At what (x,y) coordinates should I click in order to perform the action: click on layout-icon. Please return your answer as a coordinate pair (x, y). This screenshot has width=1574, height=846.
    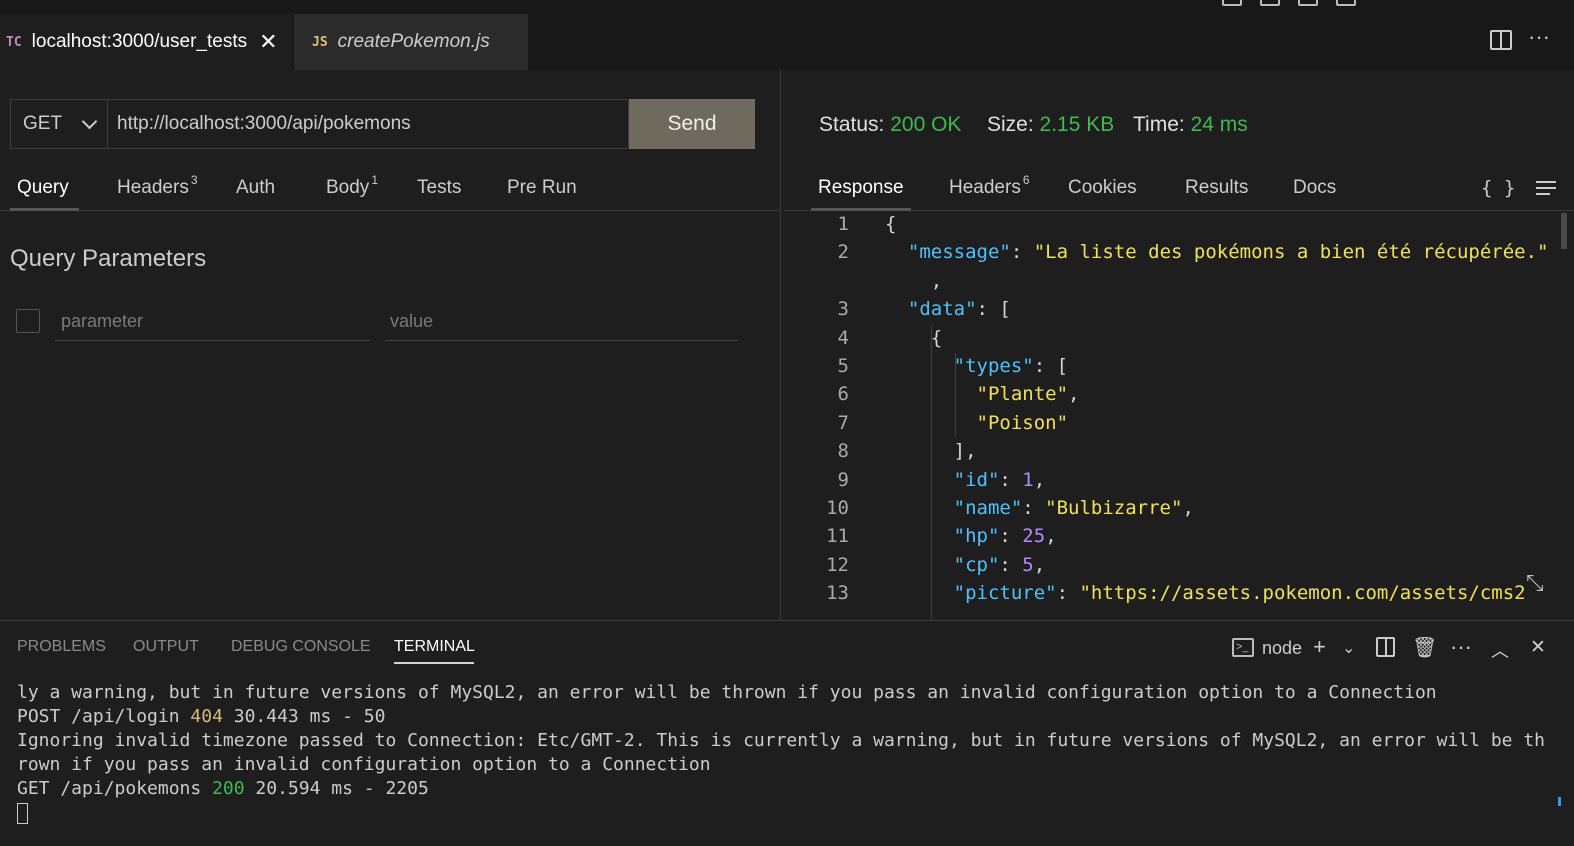
    Looking at the image, I should click on (1232, 3).